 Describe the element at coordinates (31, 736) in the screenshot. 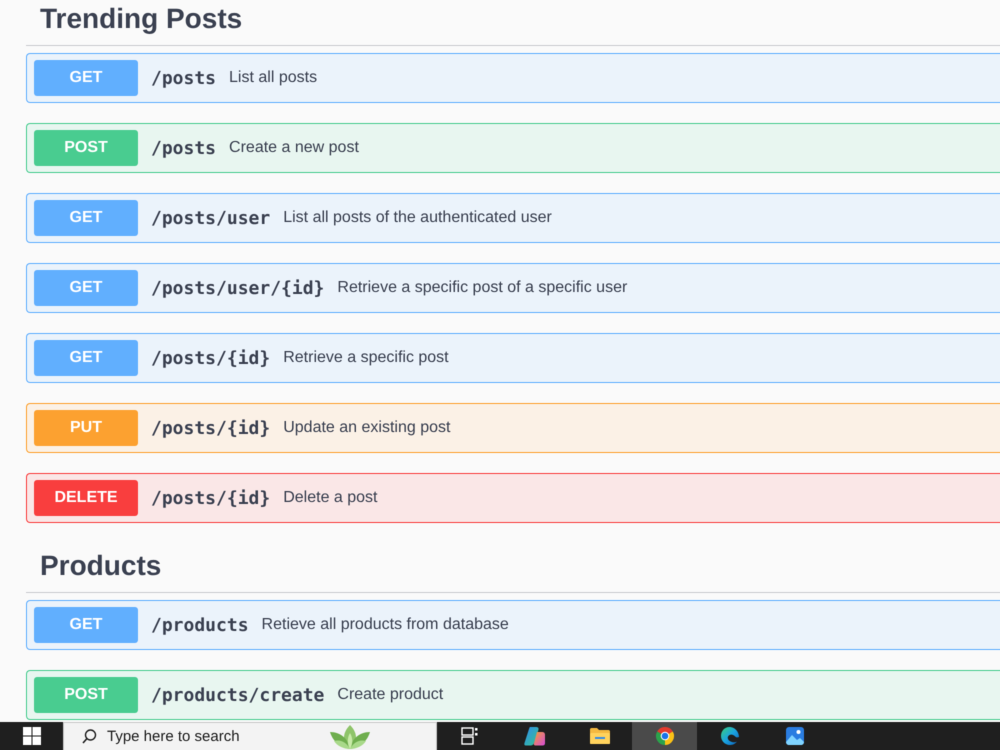

I see `window-grid-icon` at that location.